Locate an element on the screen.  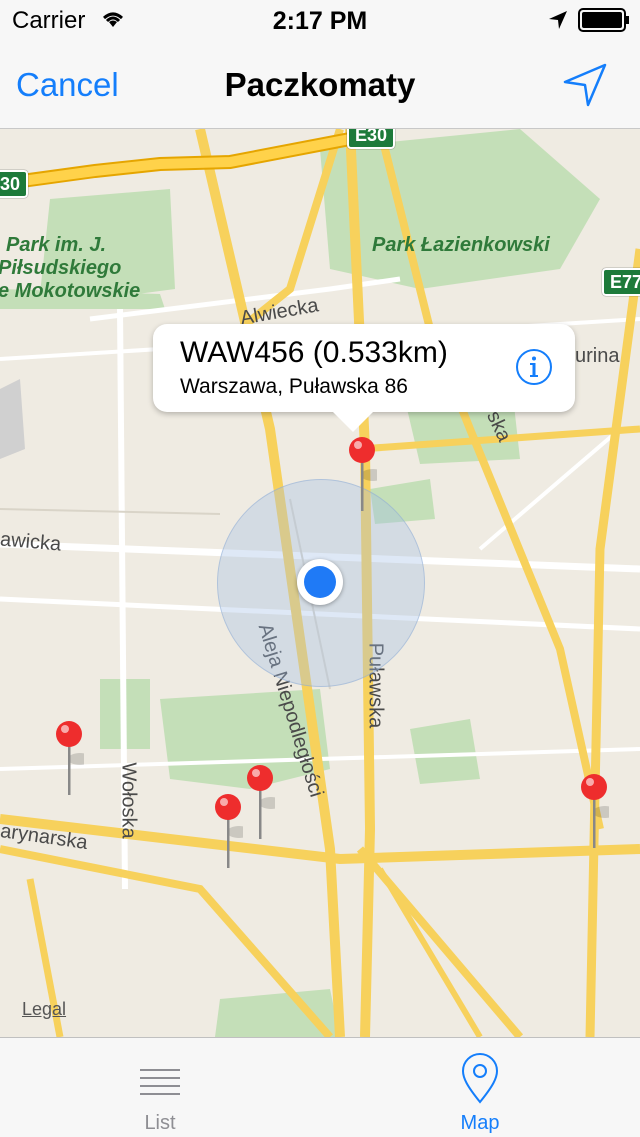
callout-address: Warszawa, Puławska 86 is located at coordinates (294, 386).